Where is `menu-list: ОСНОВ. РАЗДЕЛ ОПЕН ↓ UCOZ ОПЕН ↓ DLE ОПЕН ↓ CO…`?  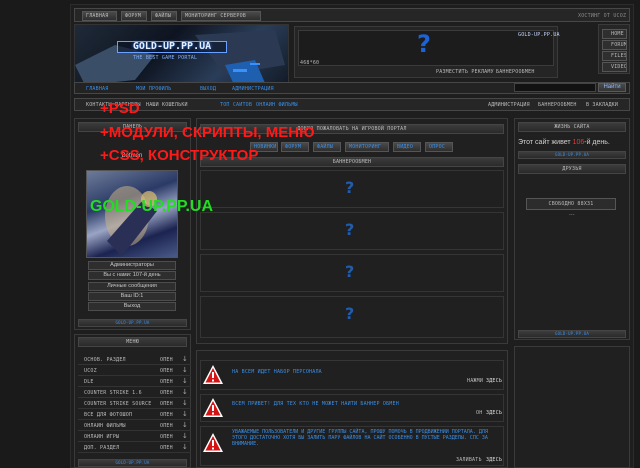
menu-list: ОСНОВ. РАЗДЕЛ ОПЕН ↓ UCOZ ОПЕН ↓ DLE ОПЕН ↓ CO… is located at coordinates (134, 408).